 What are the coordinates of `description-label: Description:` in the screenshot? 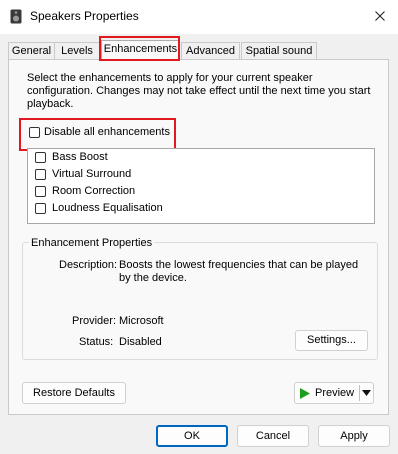 It's located at (88, 265).